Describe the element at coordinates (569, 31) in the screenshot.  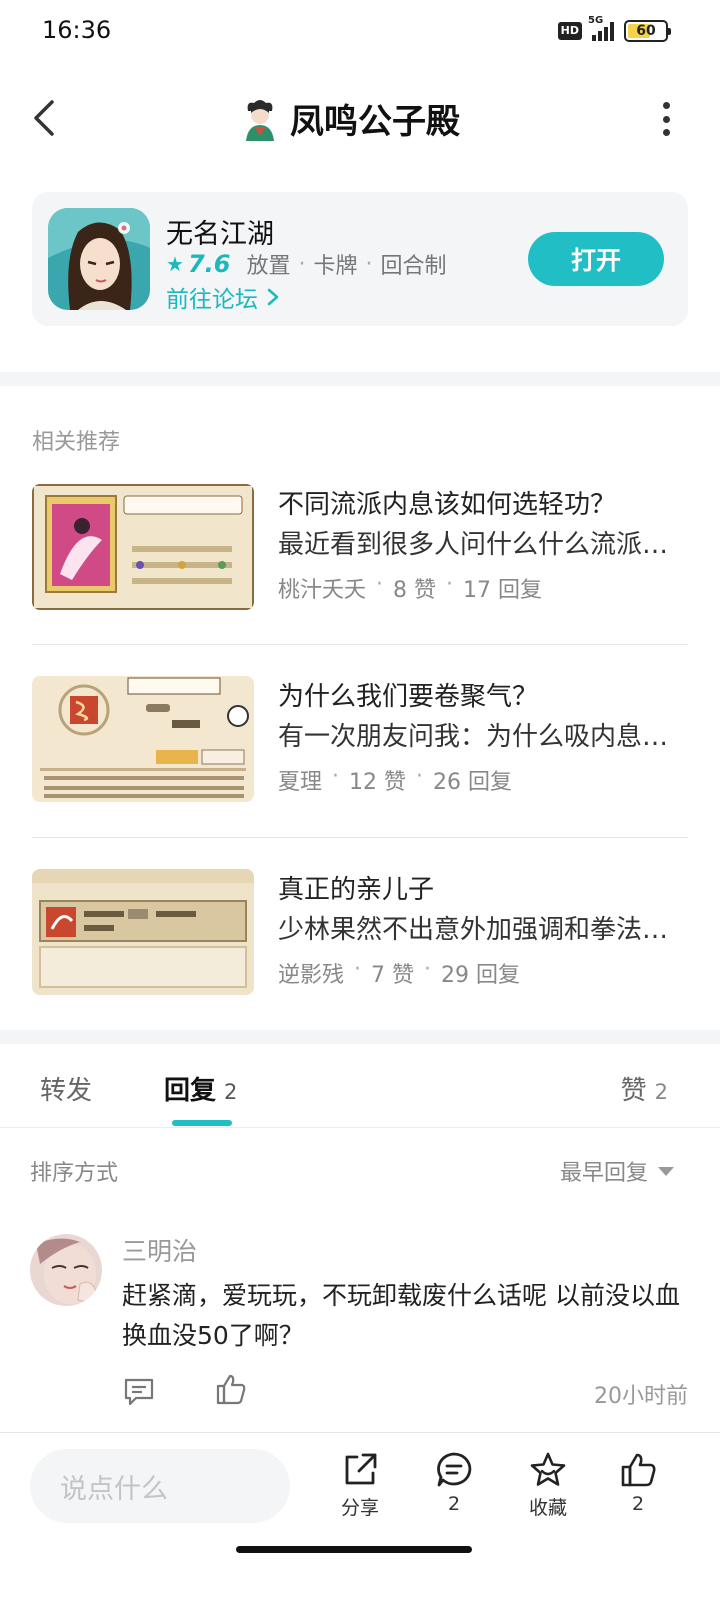
I see `hd-icon: HD` at that location.